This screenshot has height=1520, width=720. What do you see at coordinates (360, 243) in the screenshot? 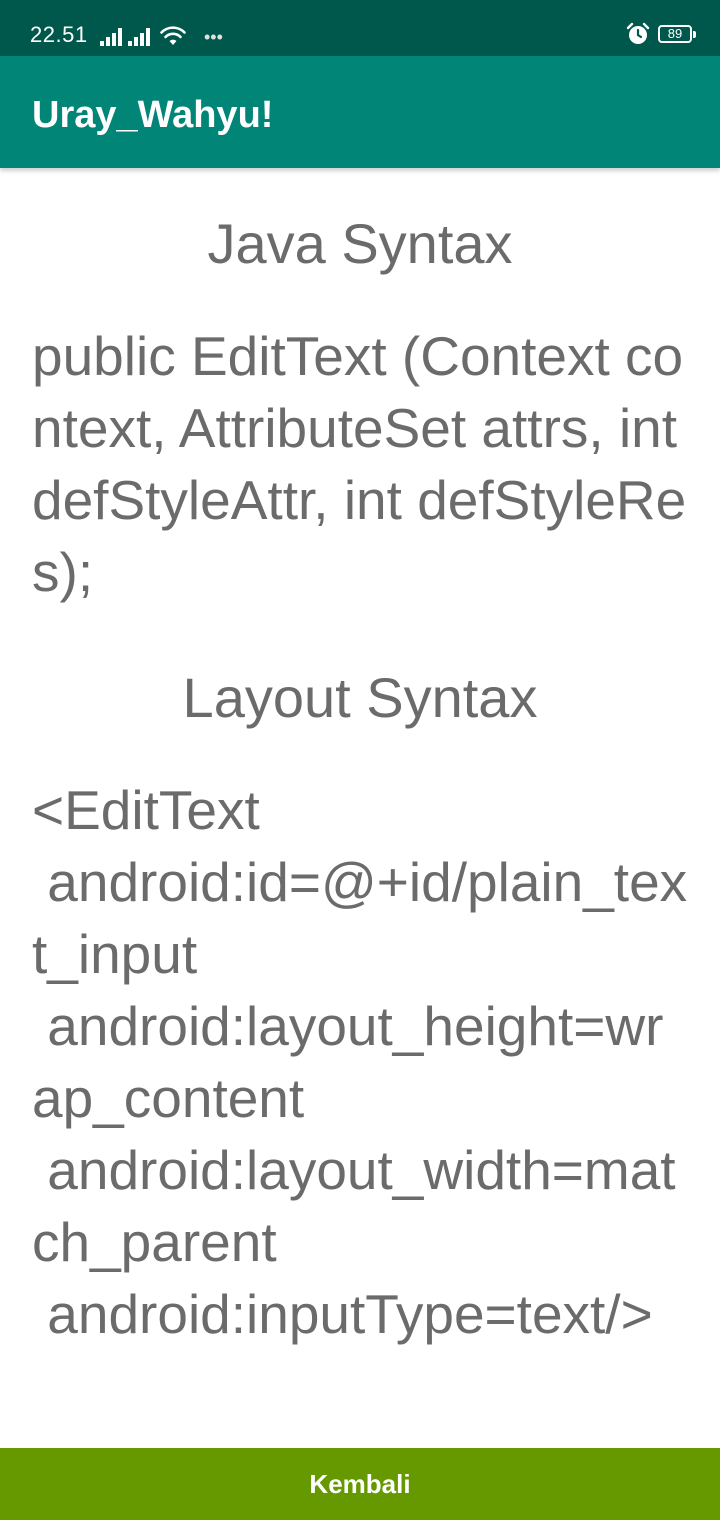
I see `java-syntax-title: Java Syntax` at bounding box center [360, 243].